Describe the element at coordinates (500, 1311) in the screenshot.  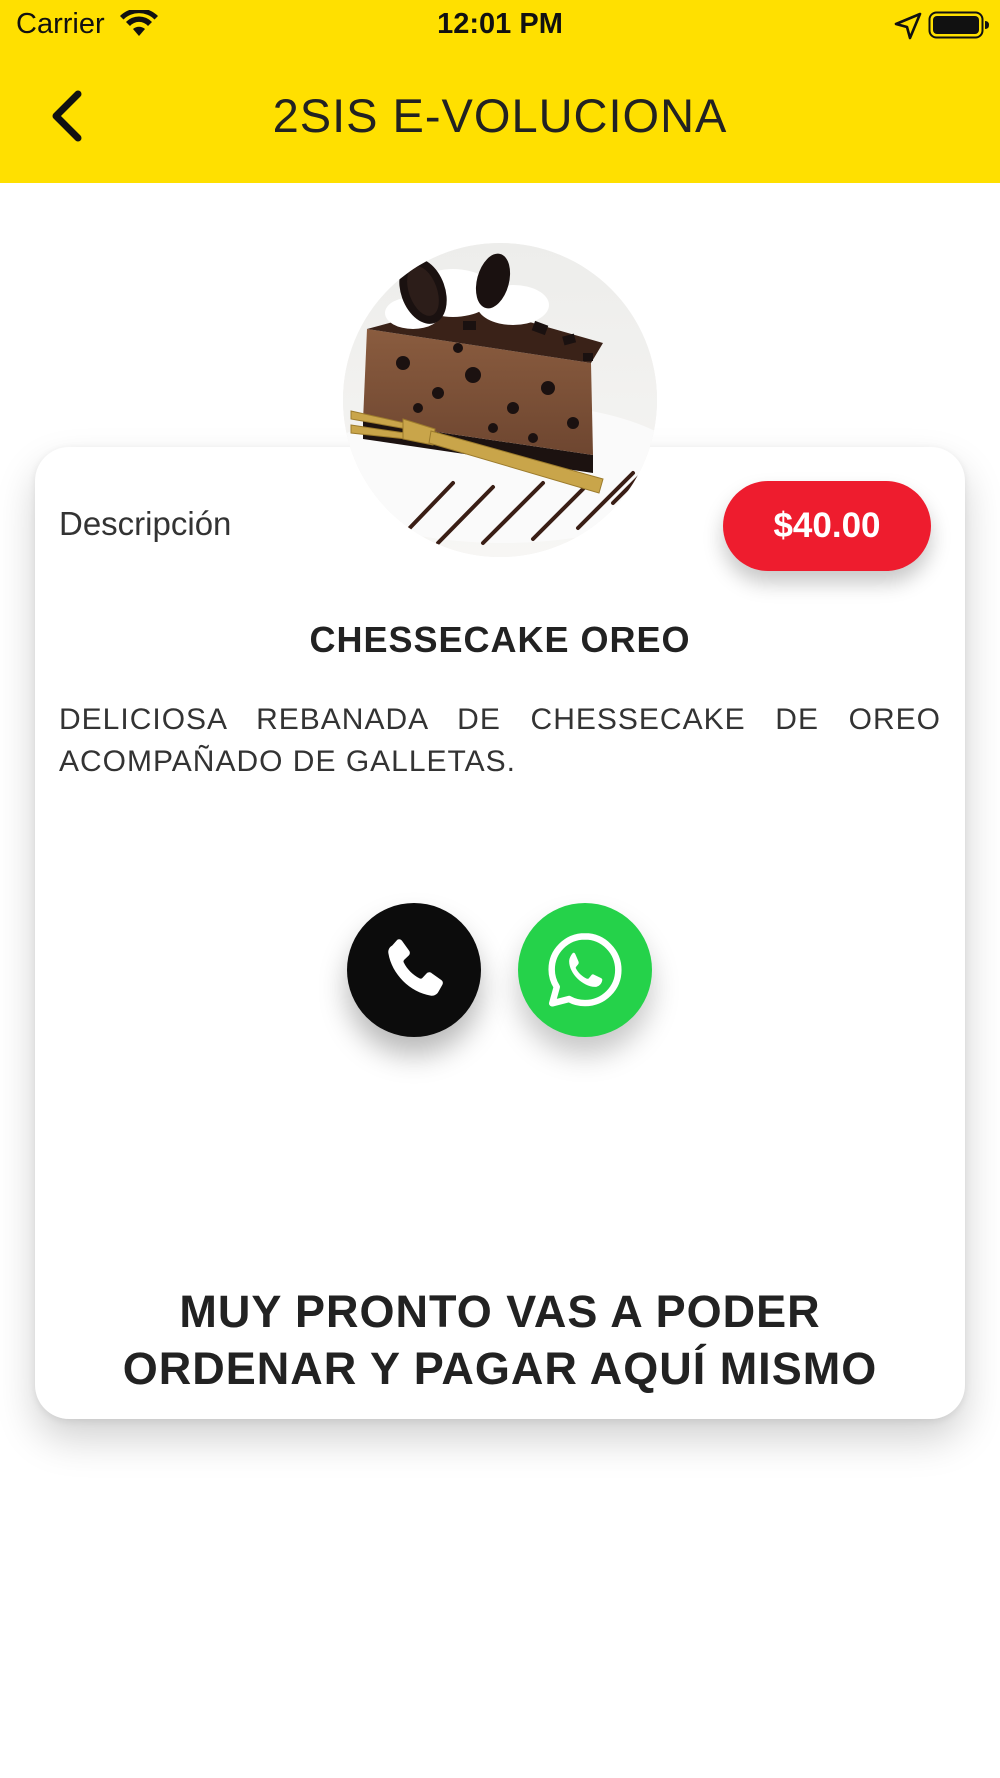
I see `coming-soon-line-1: MUY PRONTO VAS A PODER` at that location.